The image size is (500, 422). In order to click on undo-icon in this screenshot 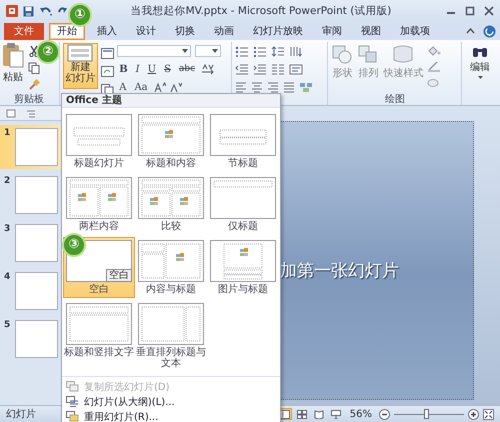, I will do `click(46, 11)`.